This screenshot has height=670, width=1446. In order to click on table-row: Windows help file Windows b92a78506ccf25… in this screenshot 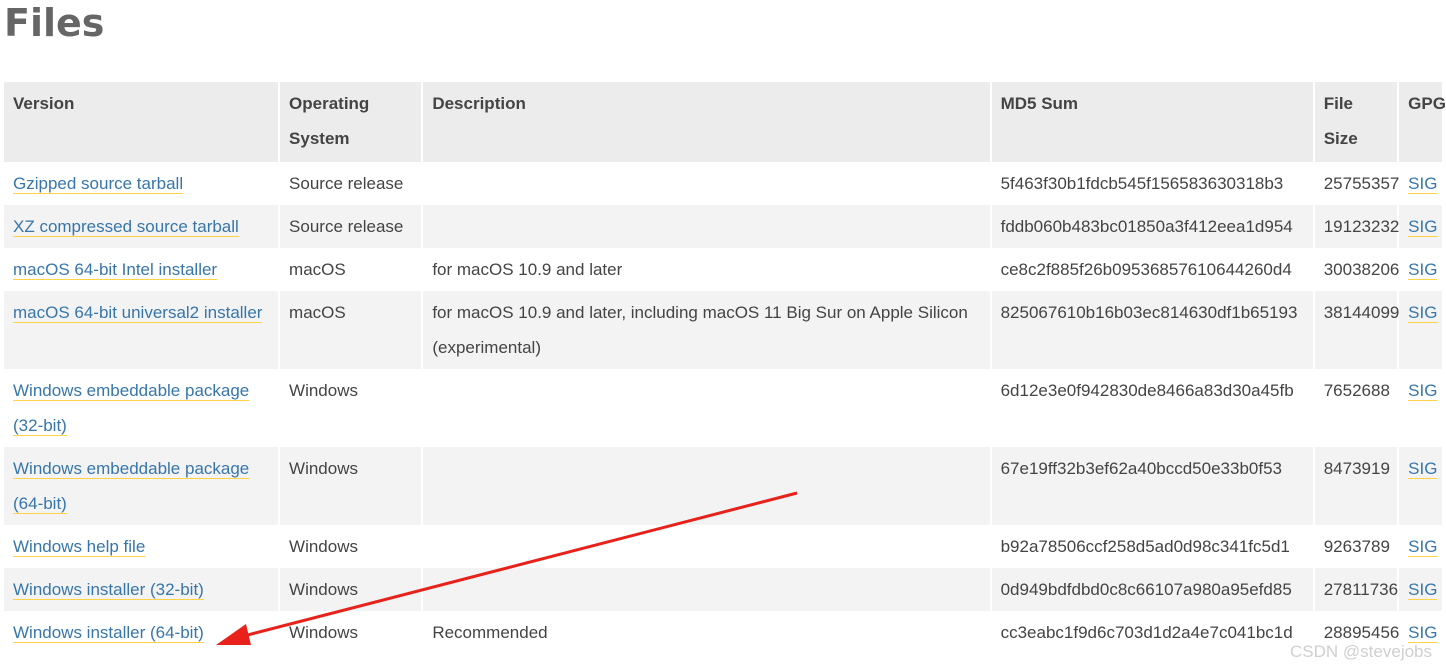, I will do `click(723, 546)`.